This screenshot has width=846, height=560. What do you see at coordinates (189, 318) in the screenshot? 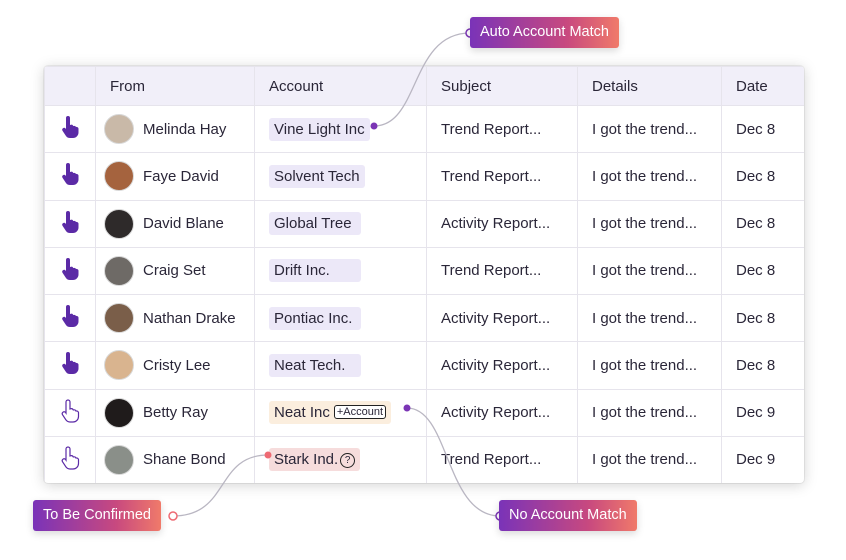
I see `sender-name: Nathan Drake` at bounding box center [189, 318].